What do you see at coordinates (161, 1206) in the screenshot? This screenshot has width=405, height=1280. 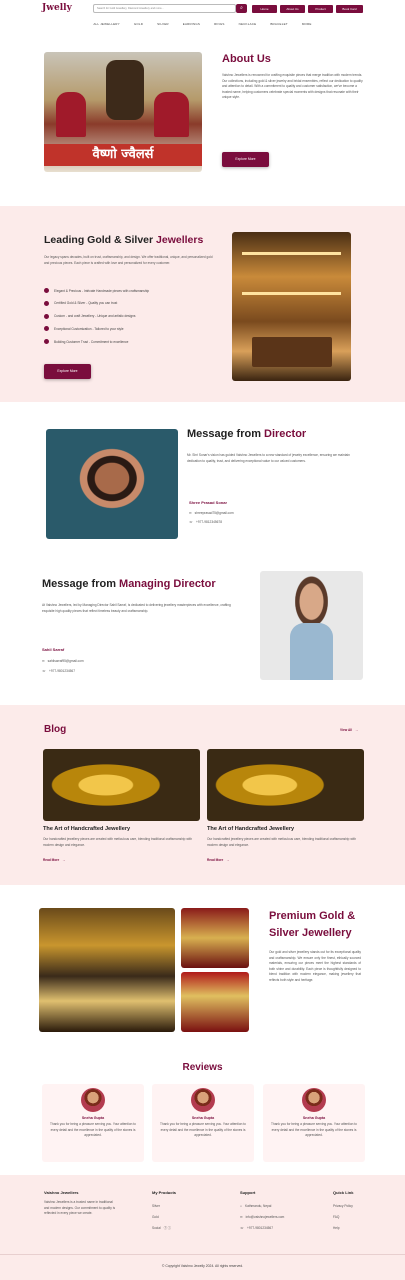 I see `footer-link-silver: Silver` at bounding box center [161, 1206].